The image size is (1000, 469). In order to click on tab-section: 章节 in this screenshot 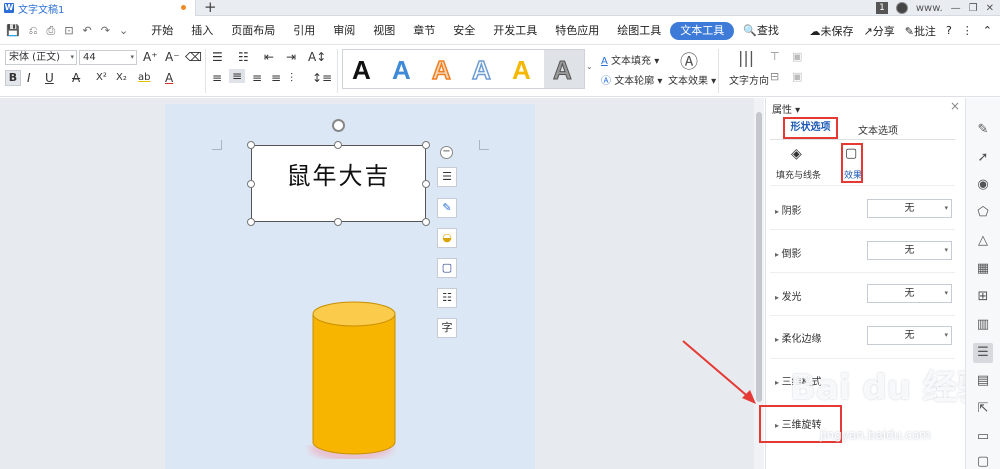, I will do `click(424, 31)`.